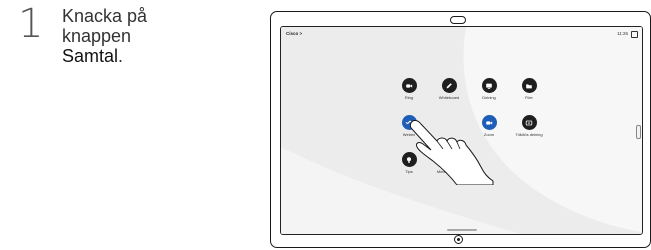  Describe the element at coordinates (97, 36) in the screenshot. I see `instruction-line-2: knappen` at that location.